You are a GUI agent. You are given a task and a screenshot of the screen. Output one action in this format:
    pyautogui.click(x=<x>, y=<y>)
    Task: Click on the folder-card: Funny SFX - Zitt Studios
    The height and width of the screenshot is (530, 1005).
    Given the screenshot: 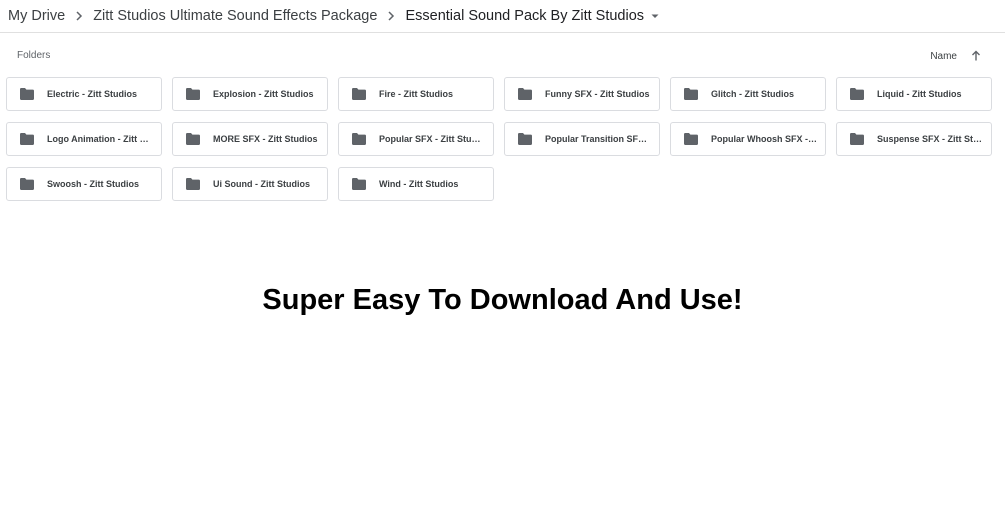 What is the action you would take?
    pyautogui.click(x=582, y=94)
    